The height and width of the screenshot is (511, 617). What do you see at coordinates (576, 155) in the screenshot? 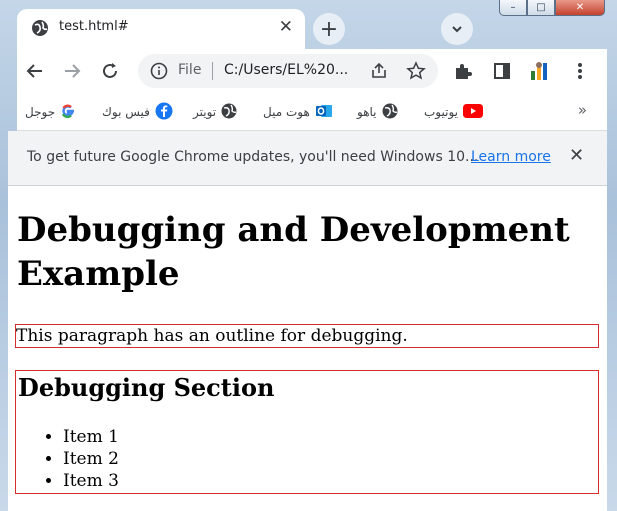
I see `infobar-close-icon: ✕` at bounding box center [576, 155].